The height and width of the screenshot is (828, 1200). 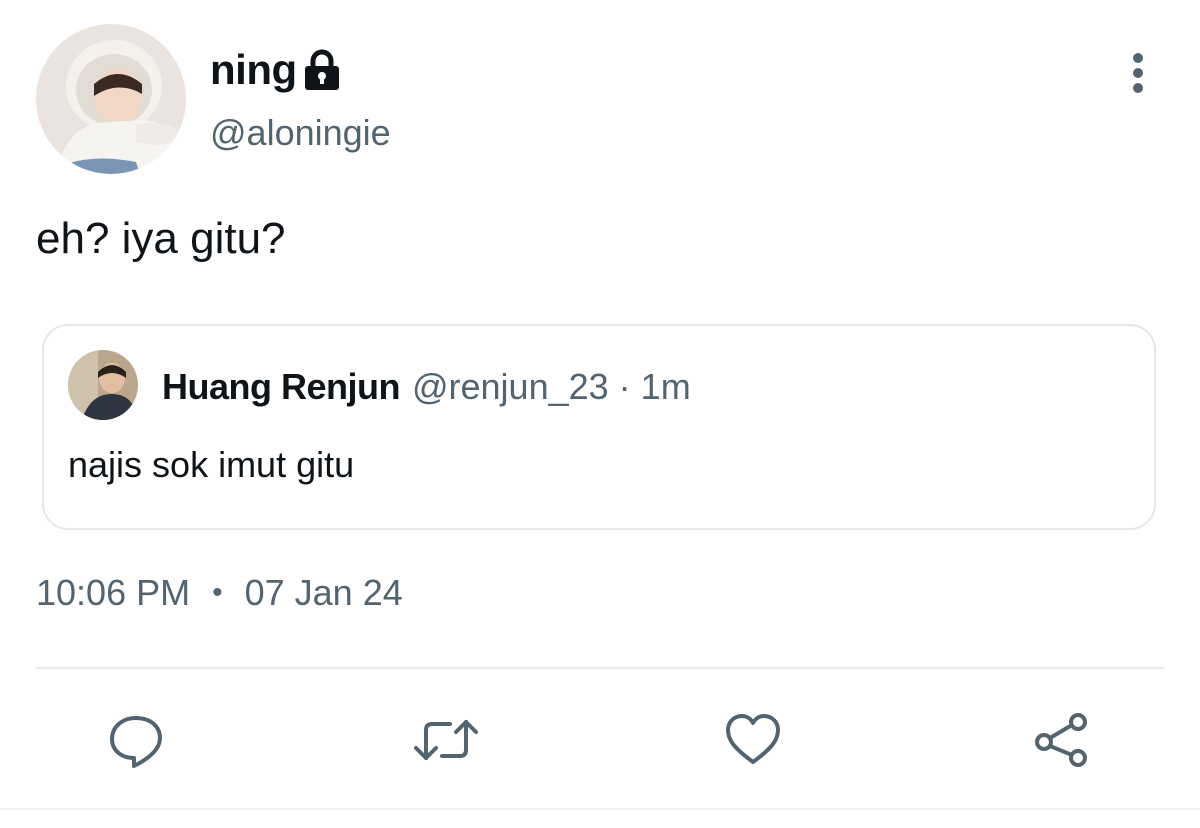 I want to click on author-avatar, so click(x=111, y=99).